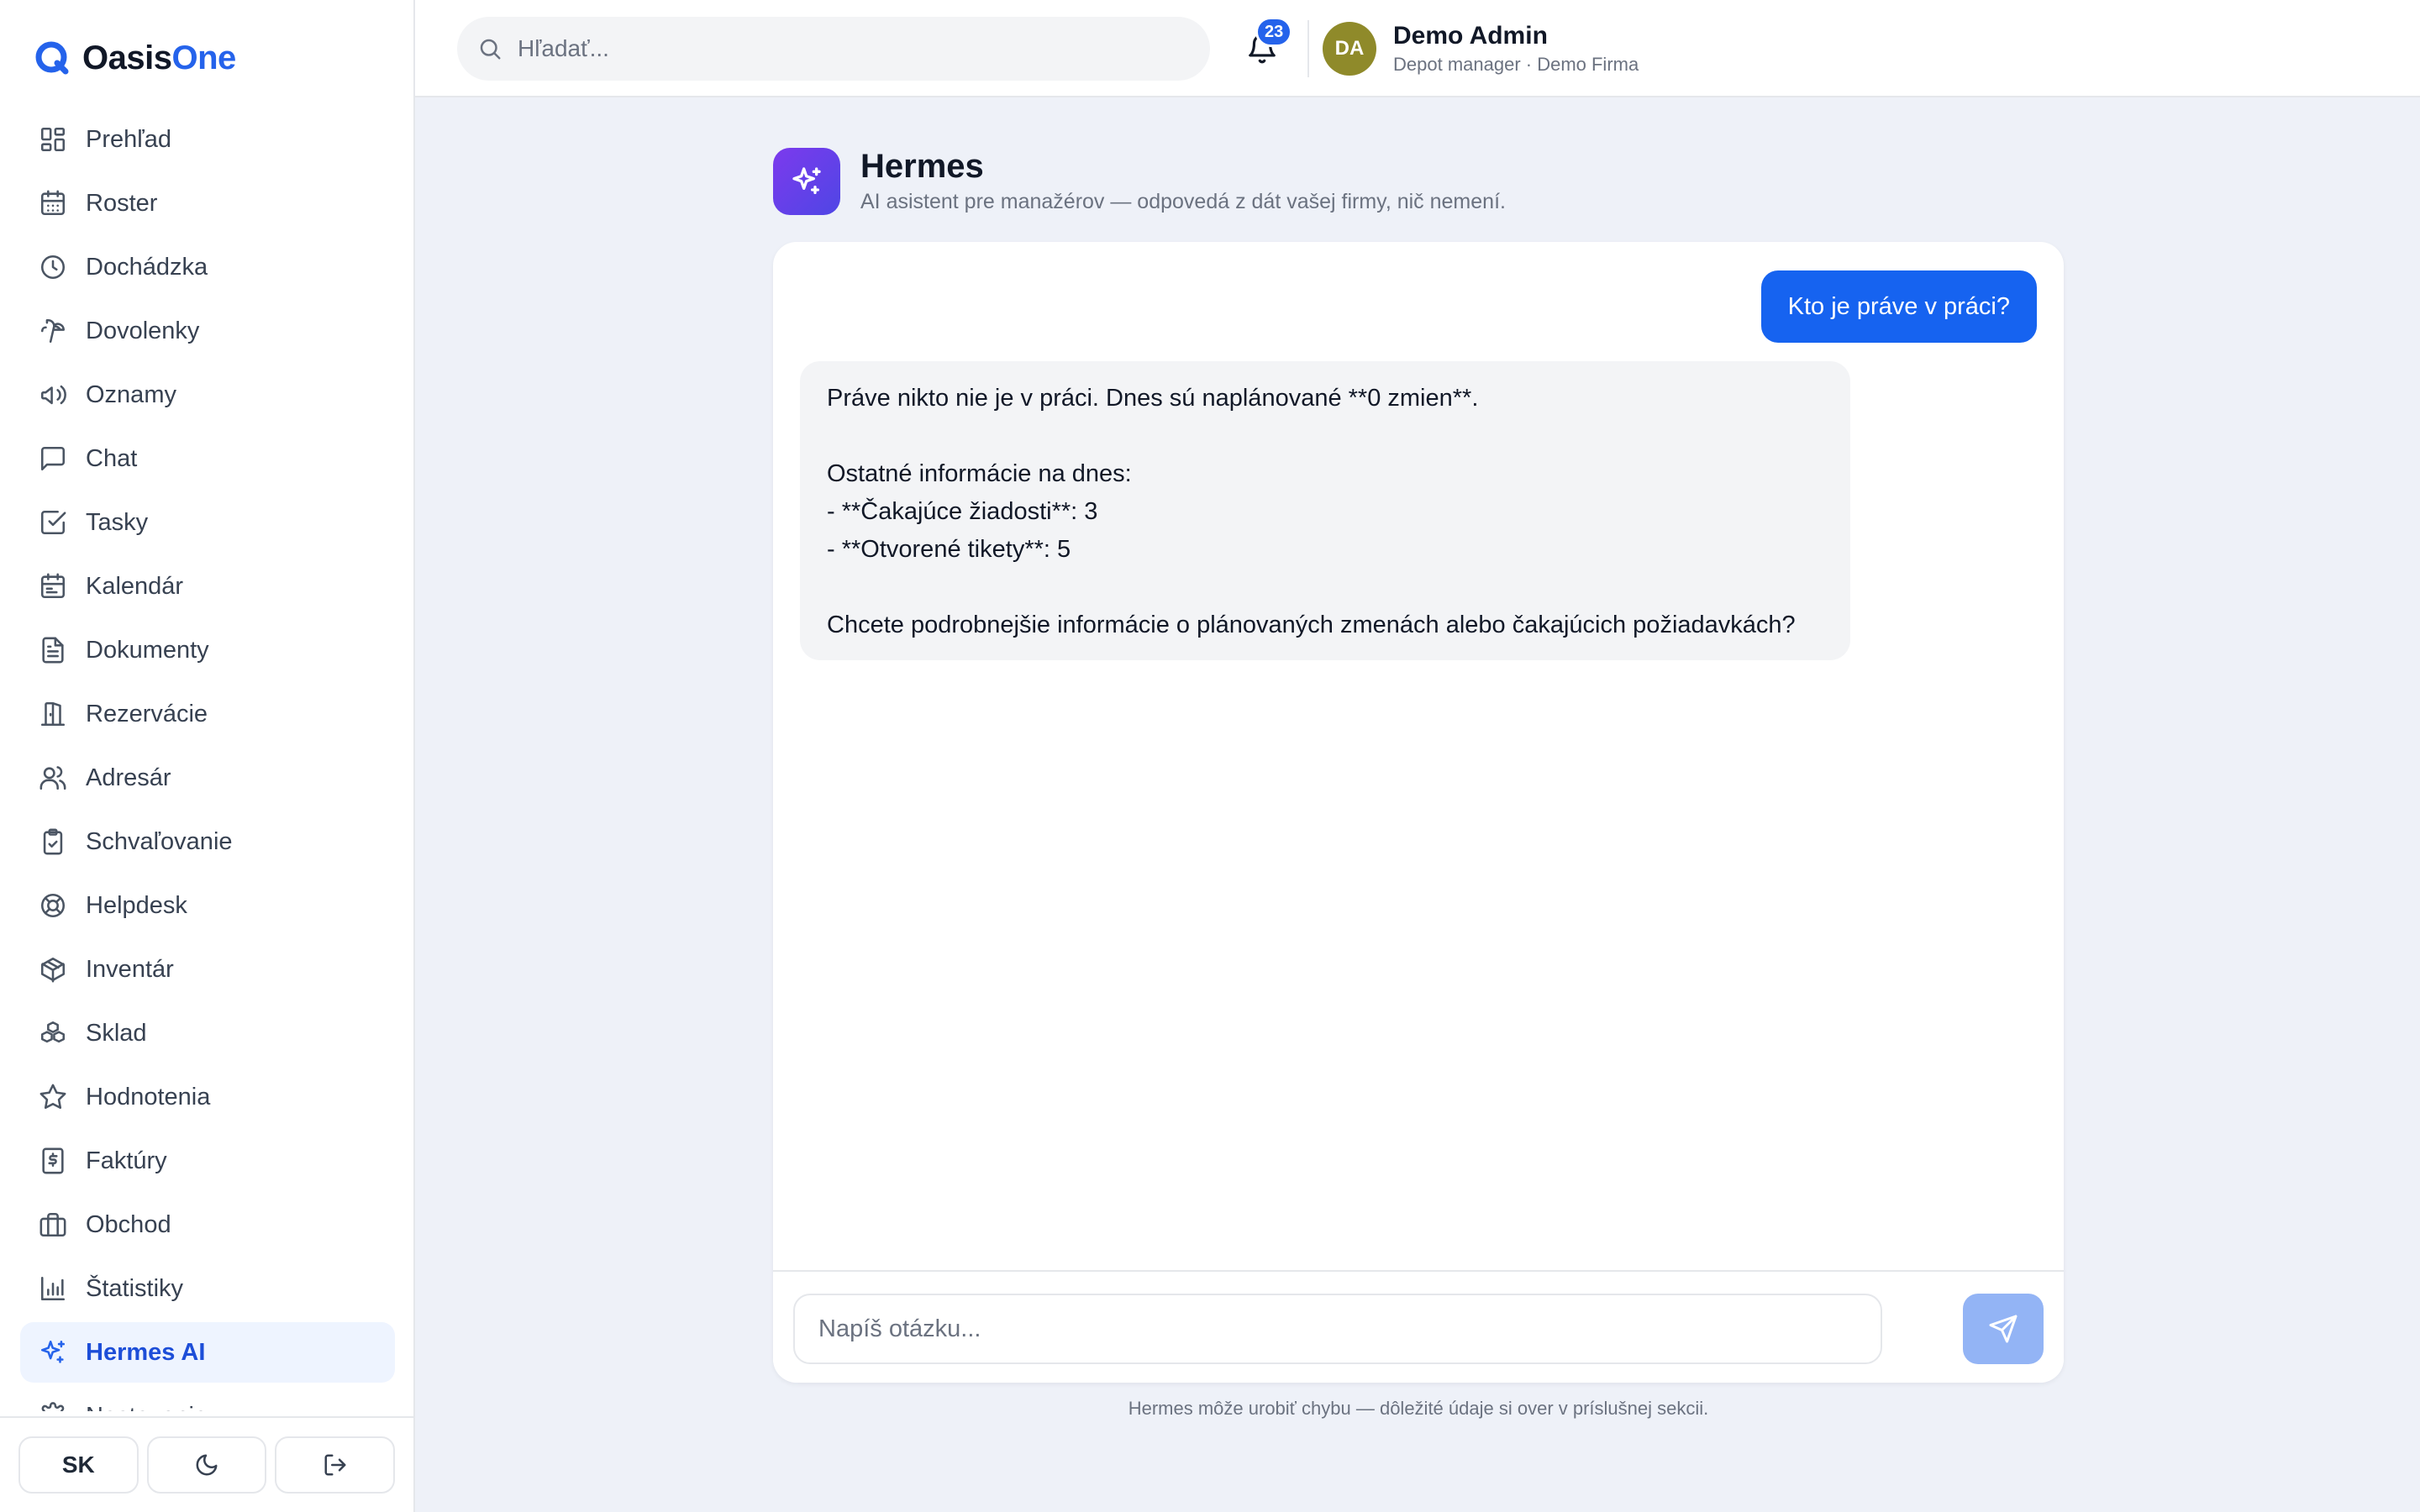 This screenshot has width=2420, height=1512. I want to click on sidebar-item-roster: Roster, so click(207, 203).